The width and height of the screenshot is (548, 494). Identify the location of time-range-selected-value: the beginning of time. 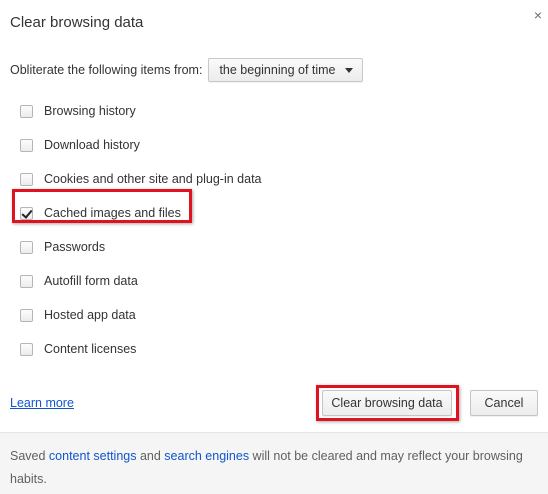
(277, 70).